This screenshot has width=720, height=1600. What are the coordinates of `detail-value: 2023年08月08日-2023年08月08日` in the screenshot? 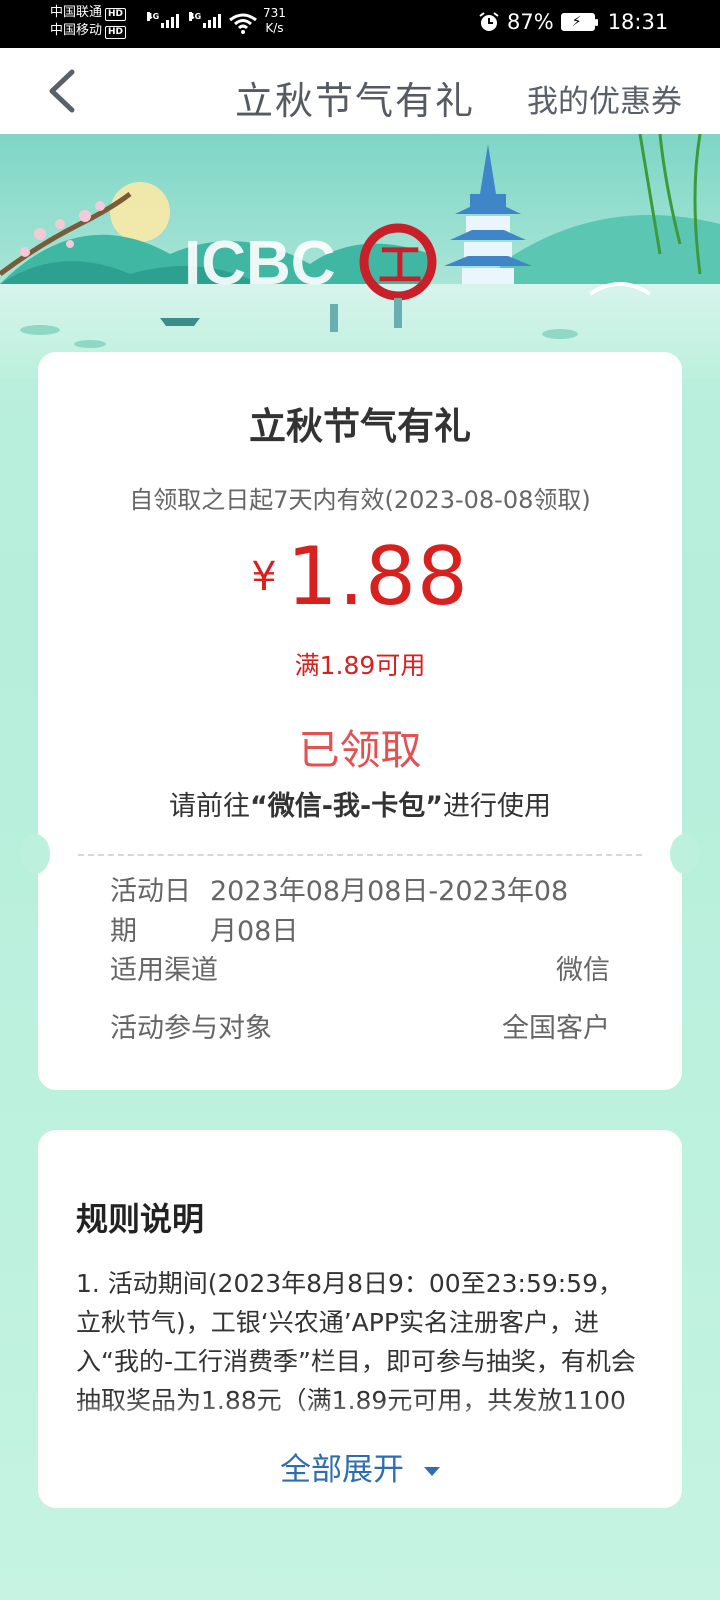 It's located at (389, 911).